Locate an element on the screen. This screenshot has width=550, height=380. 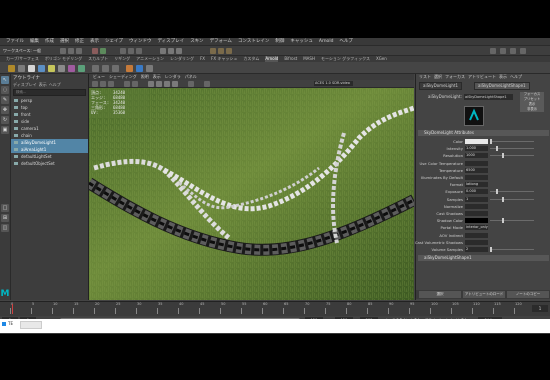
smooth-shade-icon is located at coordinates (159, 83).